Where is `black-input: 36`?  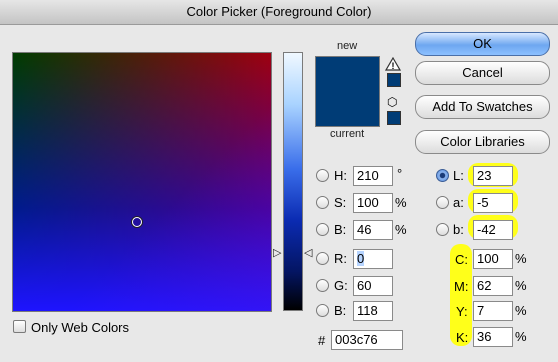 black-input: 36 is located at coordinates (493, 337).